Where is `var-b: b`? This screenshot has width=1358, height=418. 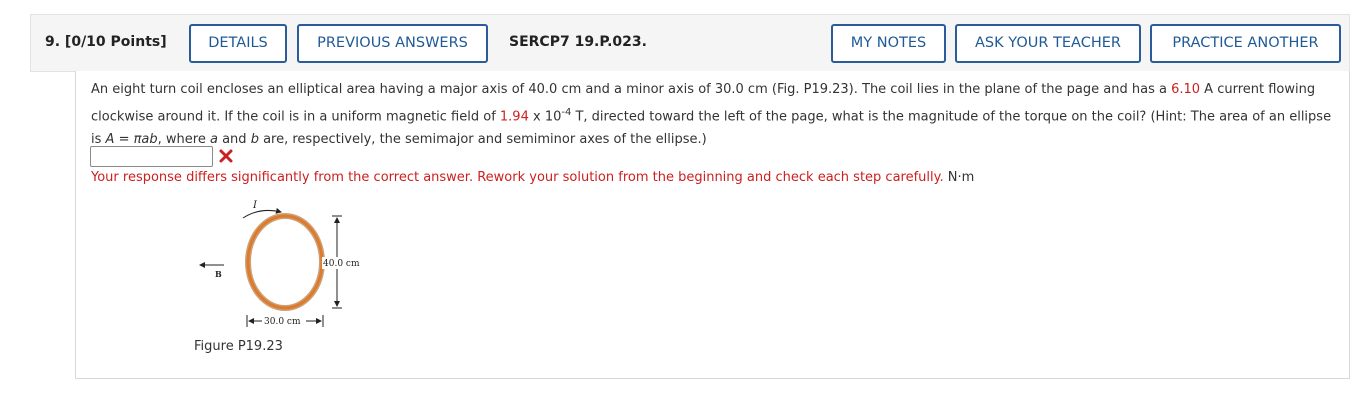
var-b: b is located at coordinates (254, 140).